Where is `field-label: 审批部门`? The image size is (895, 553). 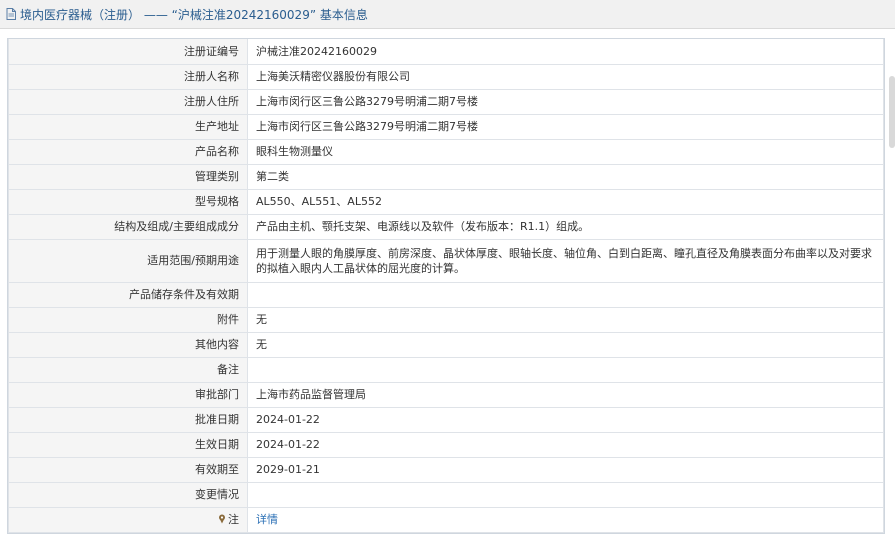
field-label: 审批部门 is located at coordinates (128, 394).